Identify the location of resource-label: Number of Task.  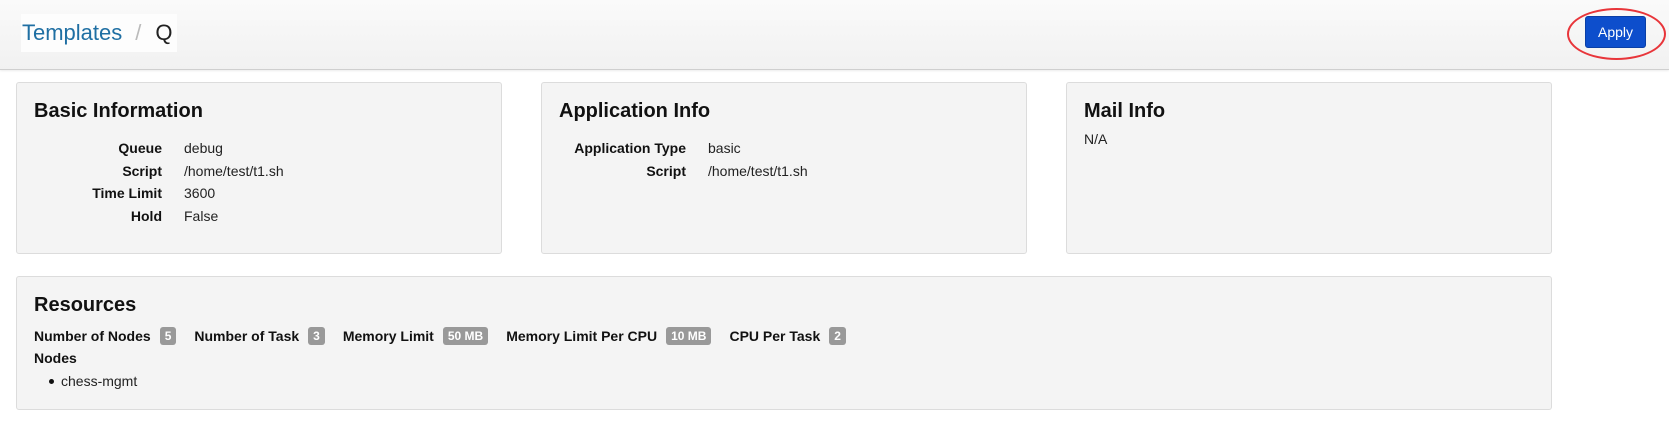
(247, 336).